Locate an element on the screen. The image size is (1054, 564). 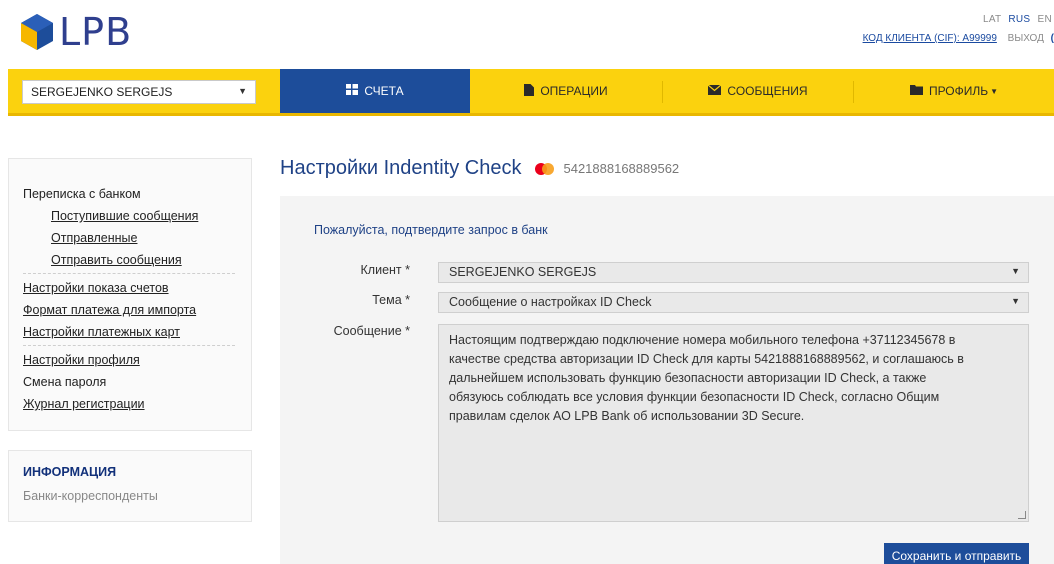
logout-link: ВЫХОД is located at coordinates (1026, 38).